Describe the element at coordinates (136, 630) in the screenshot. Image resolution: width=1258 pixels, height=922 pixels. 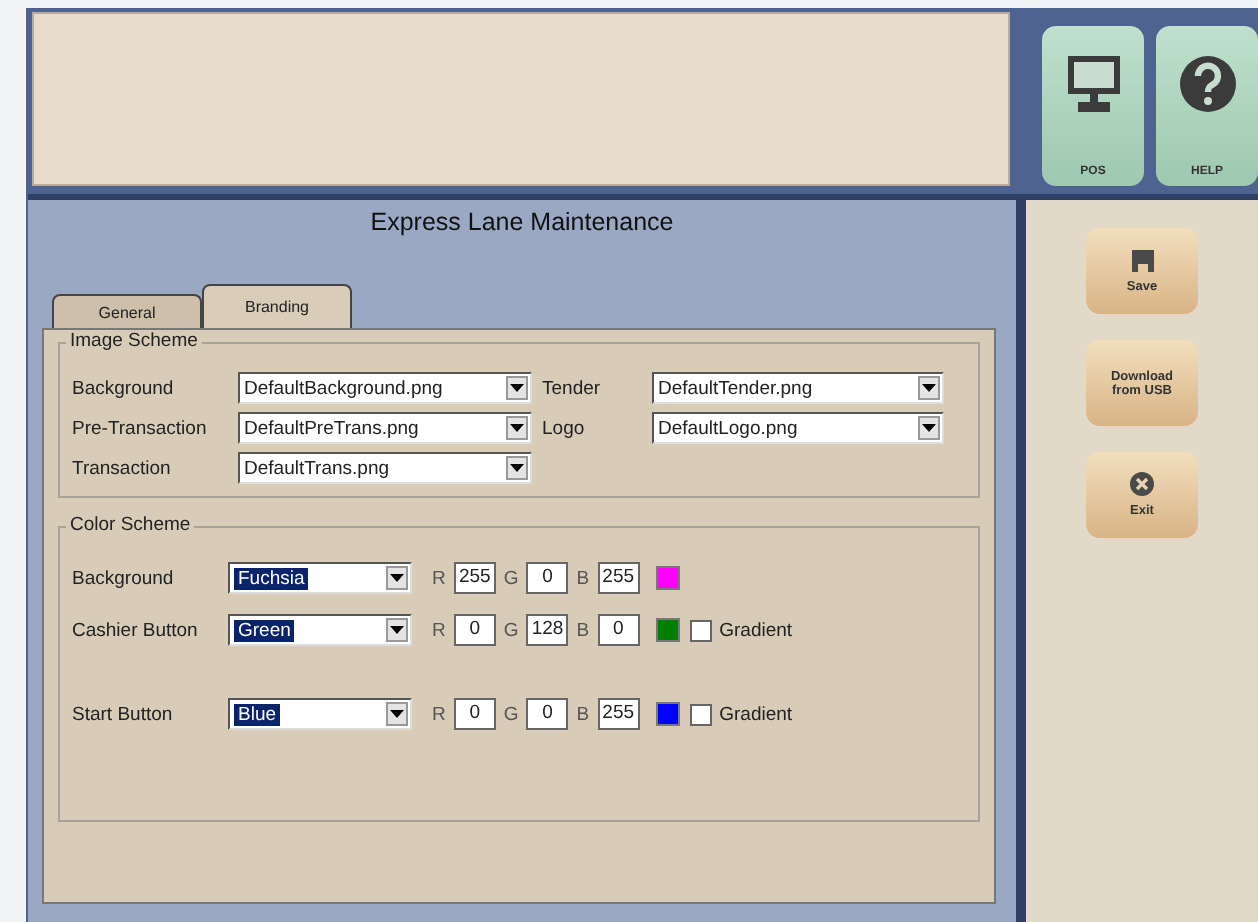
I see `field-label: Cashier Button` at that location.